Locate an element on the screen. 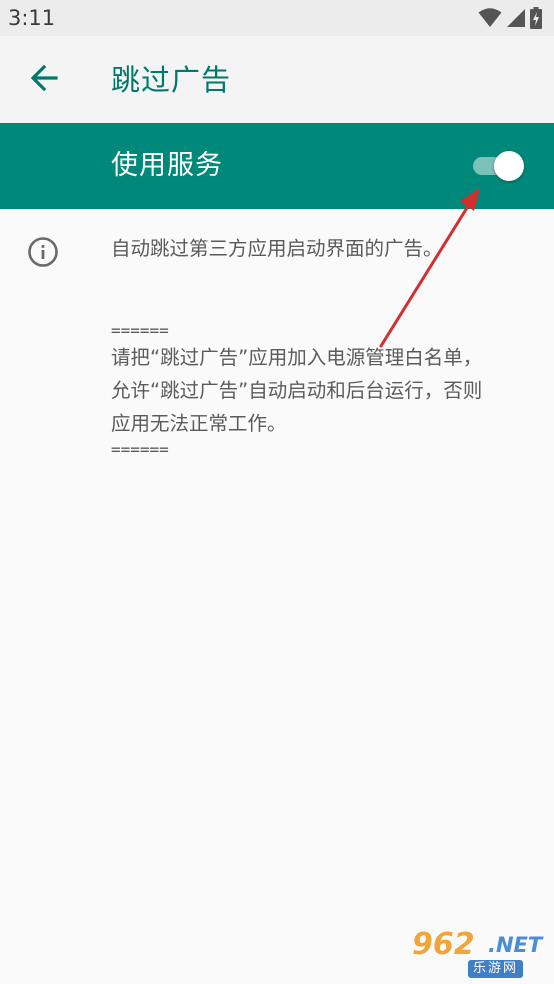 This screenshot has width=554, height=984. wifi-icon is located at coordinates (490, 18).